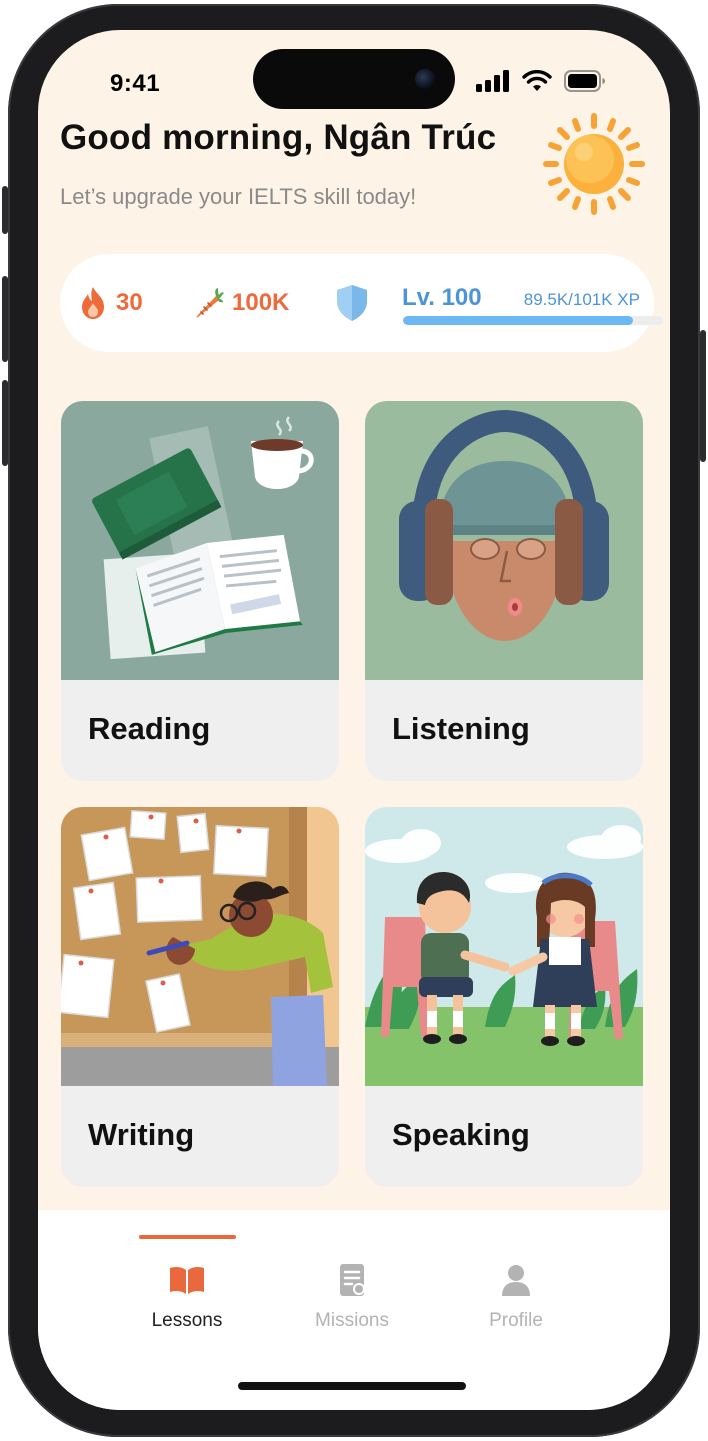  I want to click on level-label: Lv. 100, so click(442, 297).